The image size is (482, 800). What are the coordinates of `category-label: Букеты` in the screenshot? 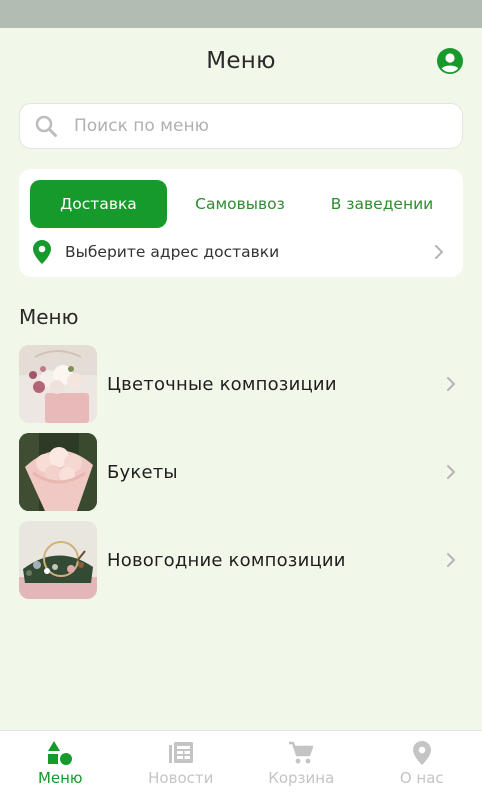 It's located at (142, 472).